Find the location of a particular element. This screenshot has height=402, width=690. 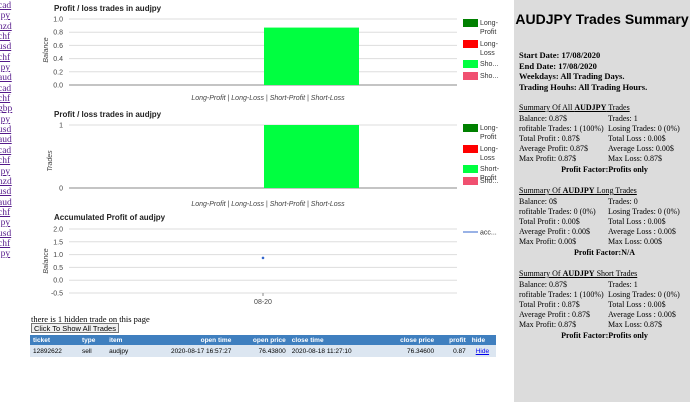

section-title-suffix: Long Trades is located at coordinates (615, 190).